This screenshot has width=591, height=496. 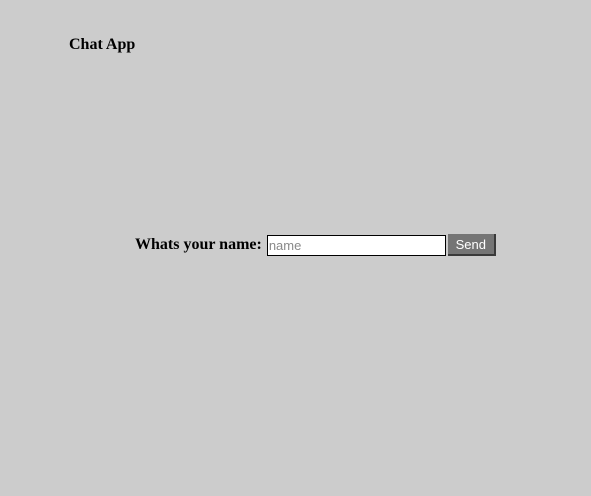 I want to click on name-input, so click(x=356, y=245).